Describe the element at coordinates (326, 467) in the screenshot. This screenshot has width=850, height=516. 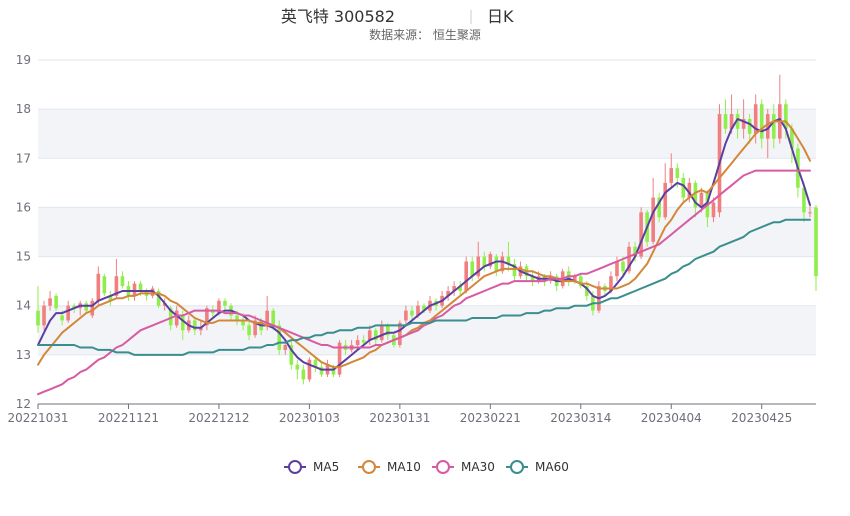
I see `legend-label: MA5` at that location.